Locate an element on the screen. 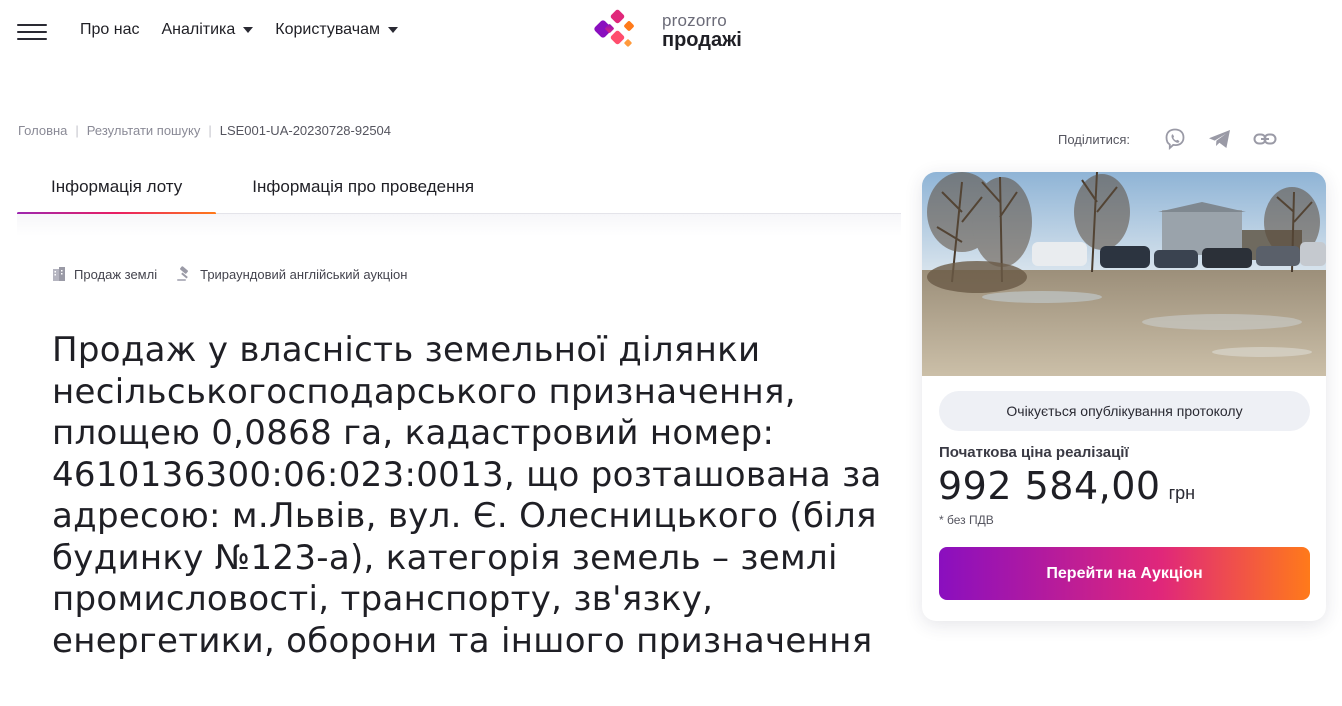 The image size is (1342, 706). status-badge: Очікується опублікування протоколу is located at coordinates (1124, 411).